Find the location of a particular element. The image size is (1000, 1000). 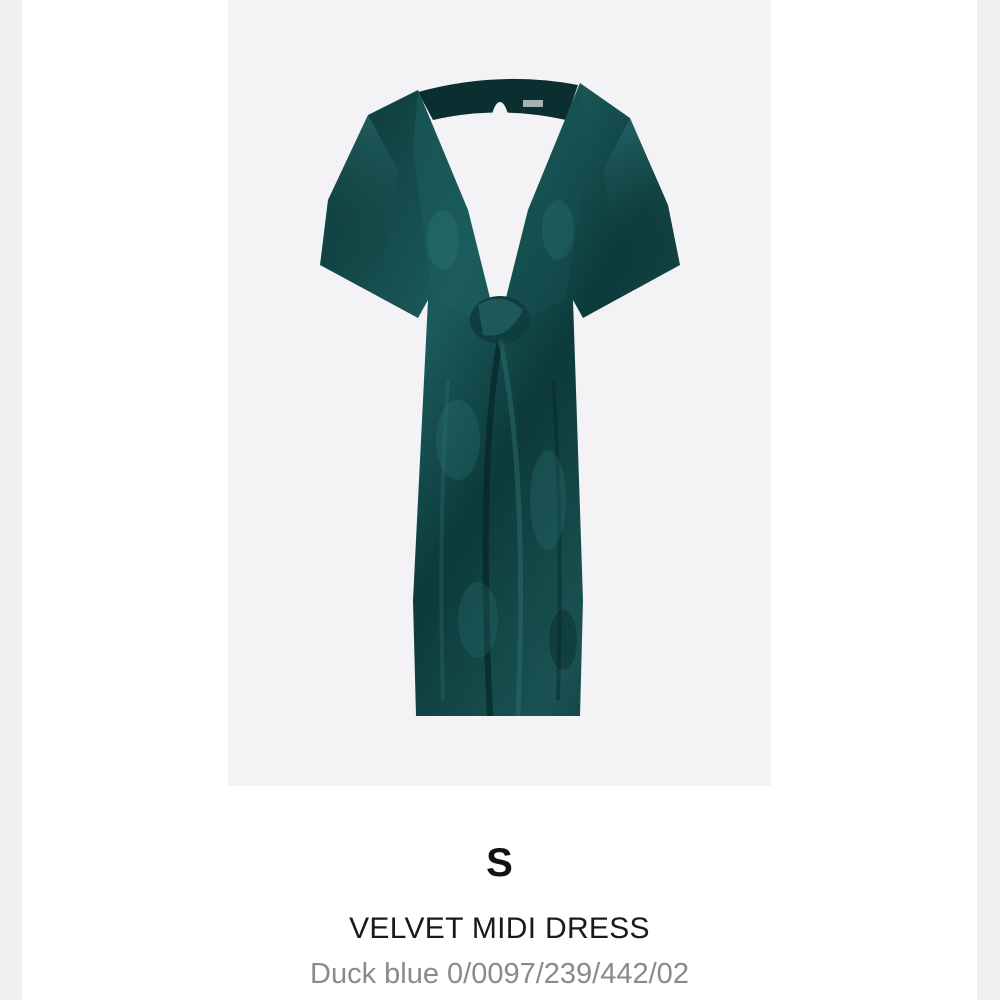

size-label: S is located at coordinates (499, 863).